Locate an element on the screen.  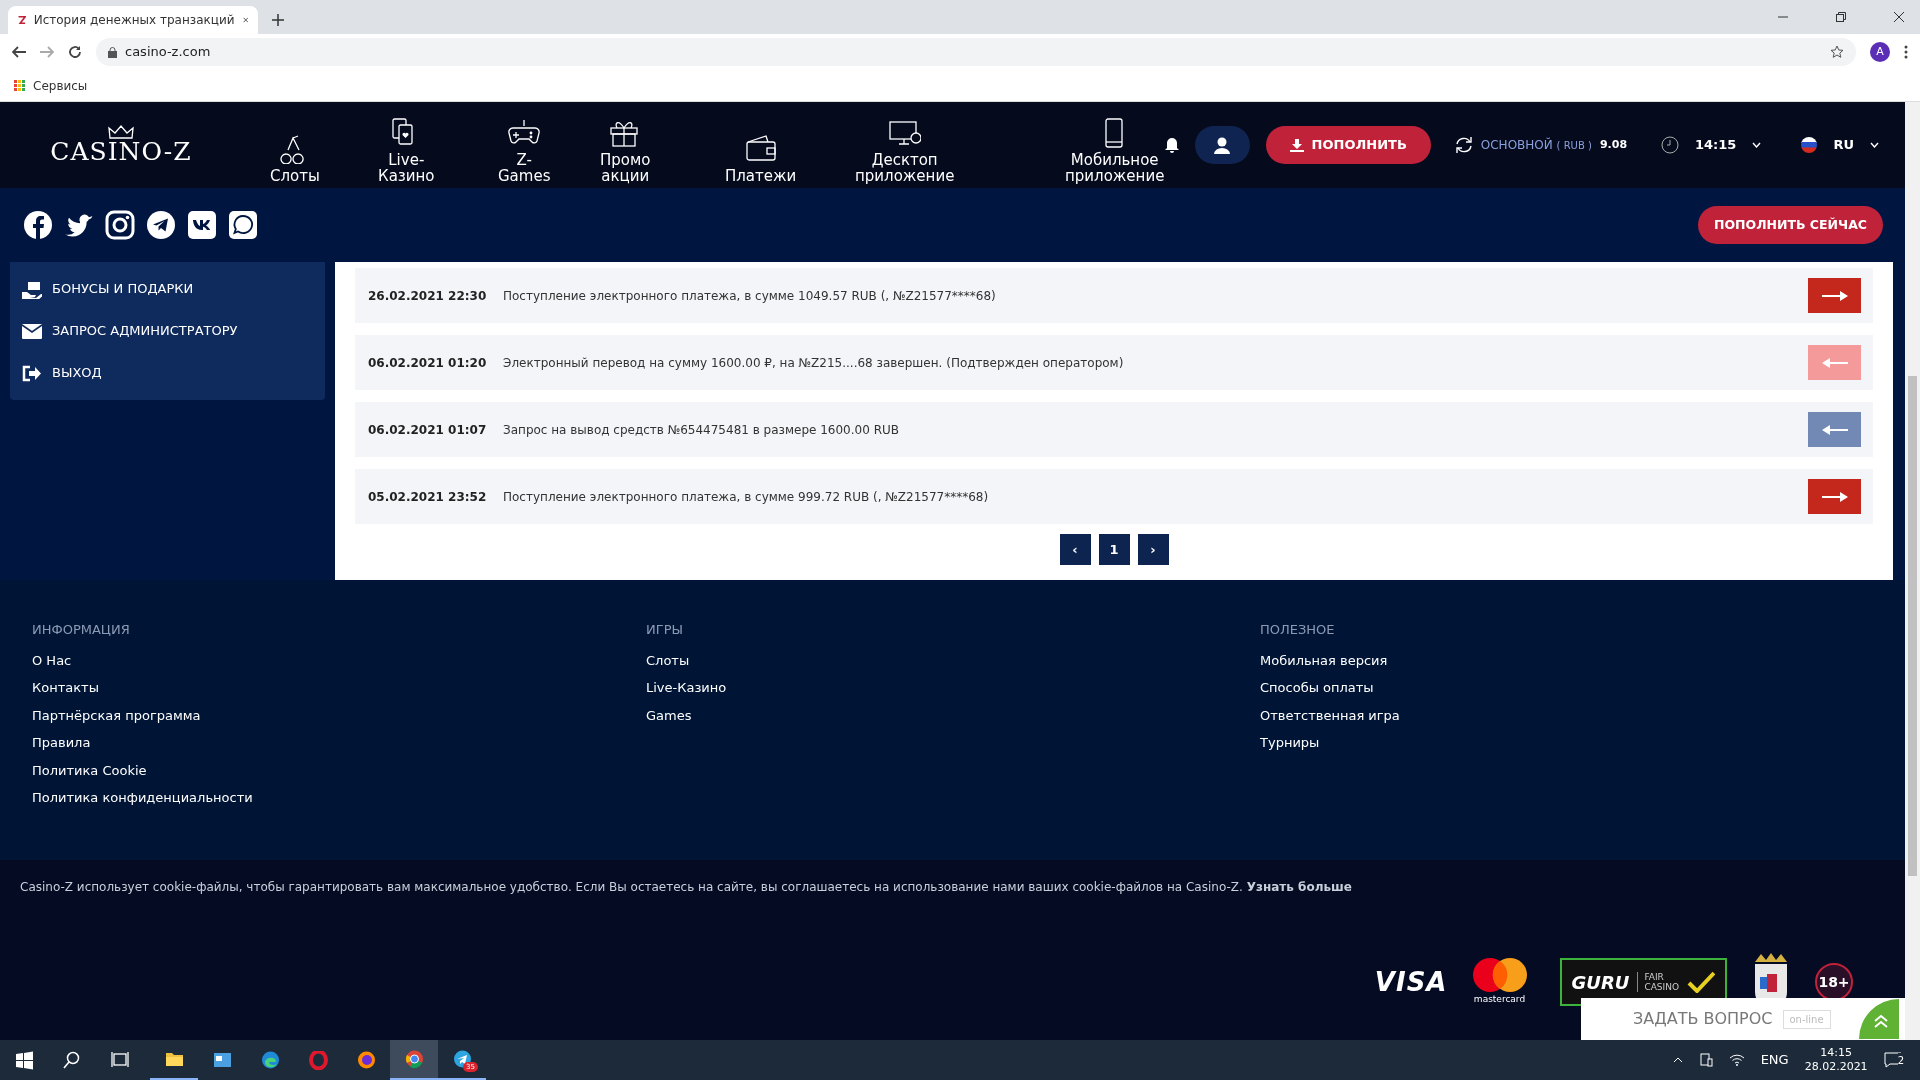
visa-logo: VISA is located at coordinates (1411, 982).